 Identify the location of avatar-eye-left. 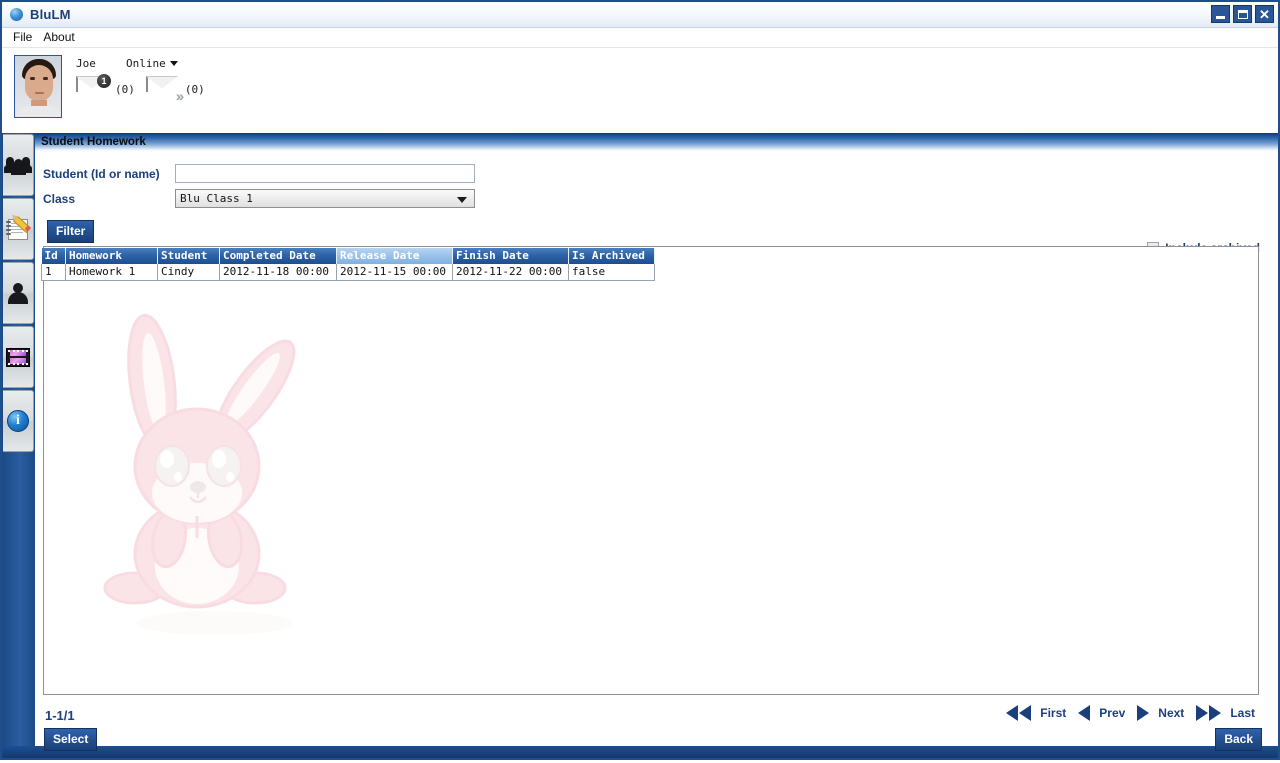
(32, 78).